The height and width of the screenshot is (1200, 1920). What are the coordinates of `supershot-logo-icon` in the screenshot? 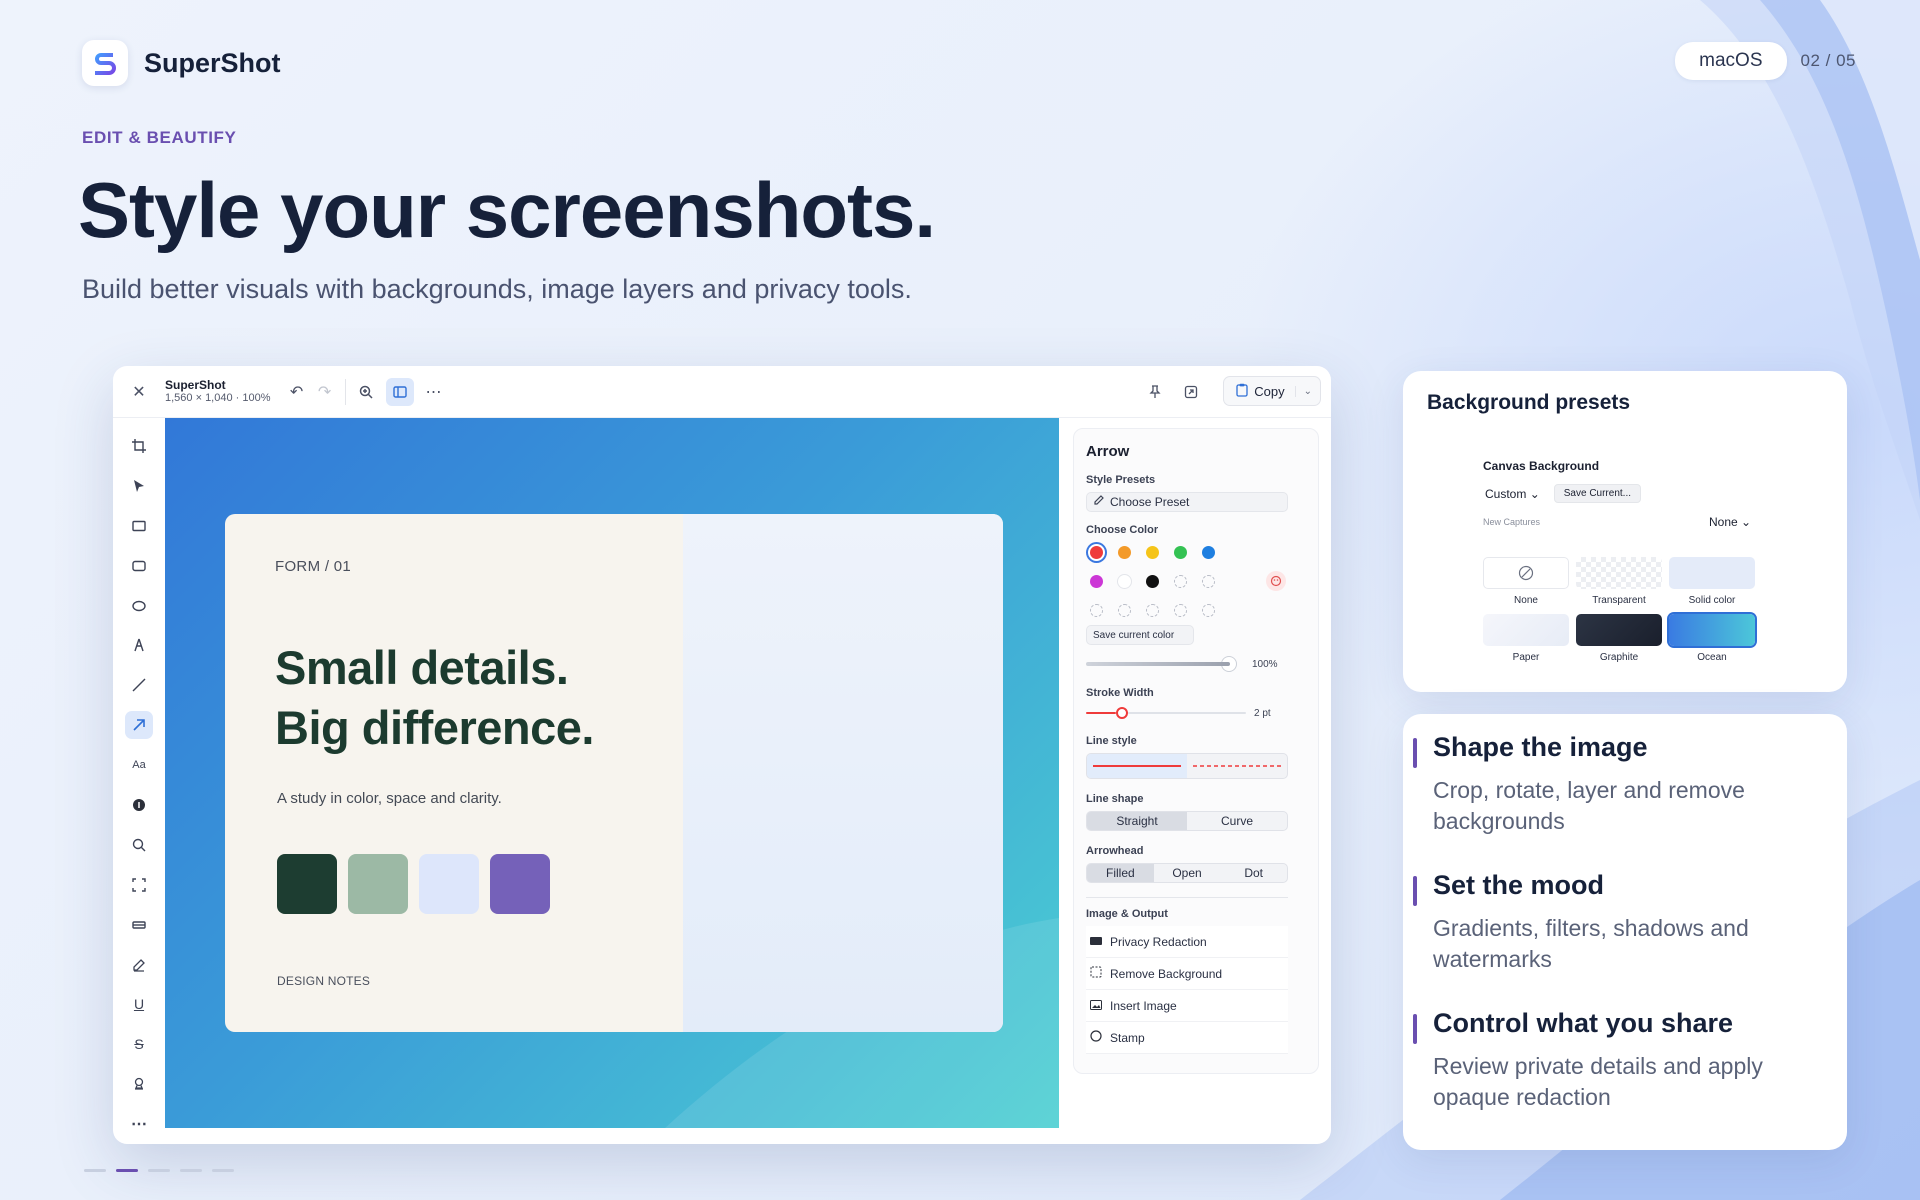 It's located at (105, 63).